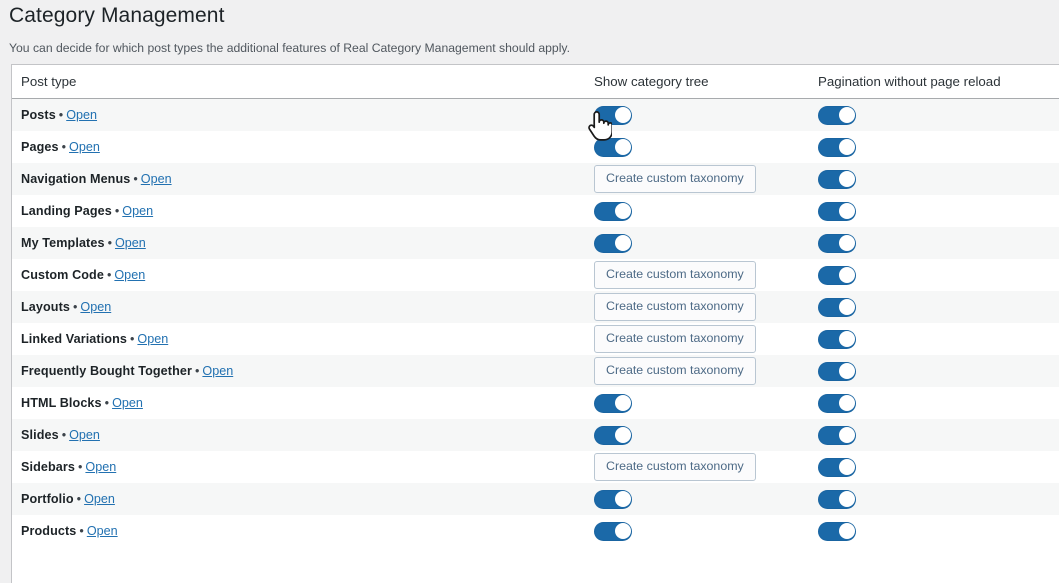 This screenshot has width=1059, height=583. I want to click on column-header-post-type: Post type, so click(298, 82).